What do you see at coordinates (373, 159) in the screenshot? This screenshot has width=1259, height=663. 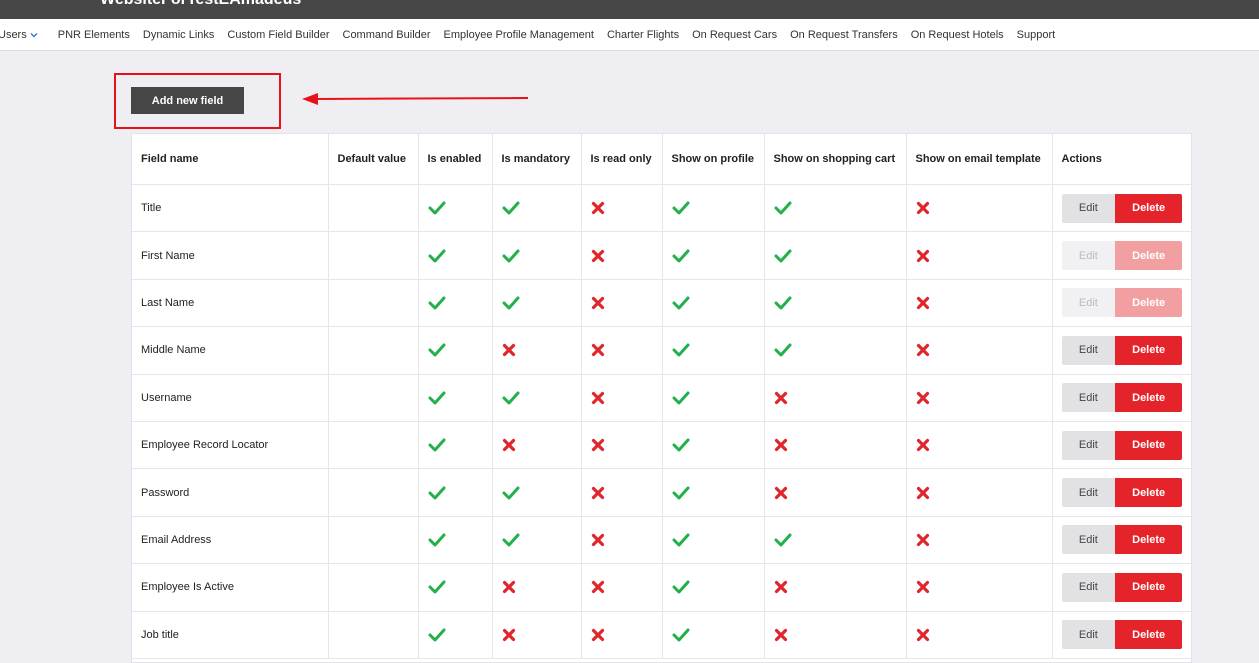 I see `column-header: Default value` at bounding box center [373, 159].